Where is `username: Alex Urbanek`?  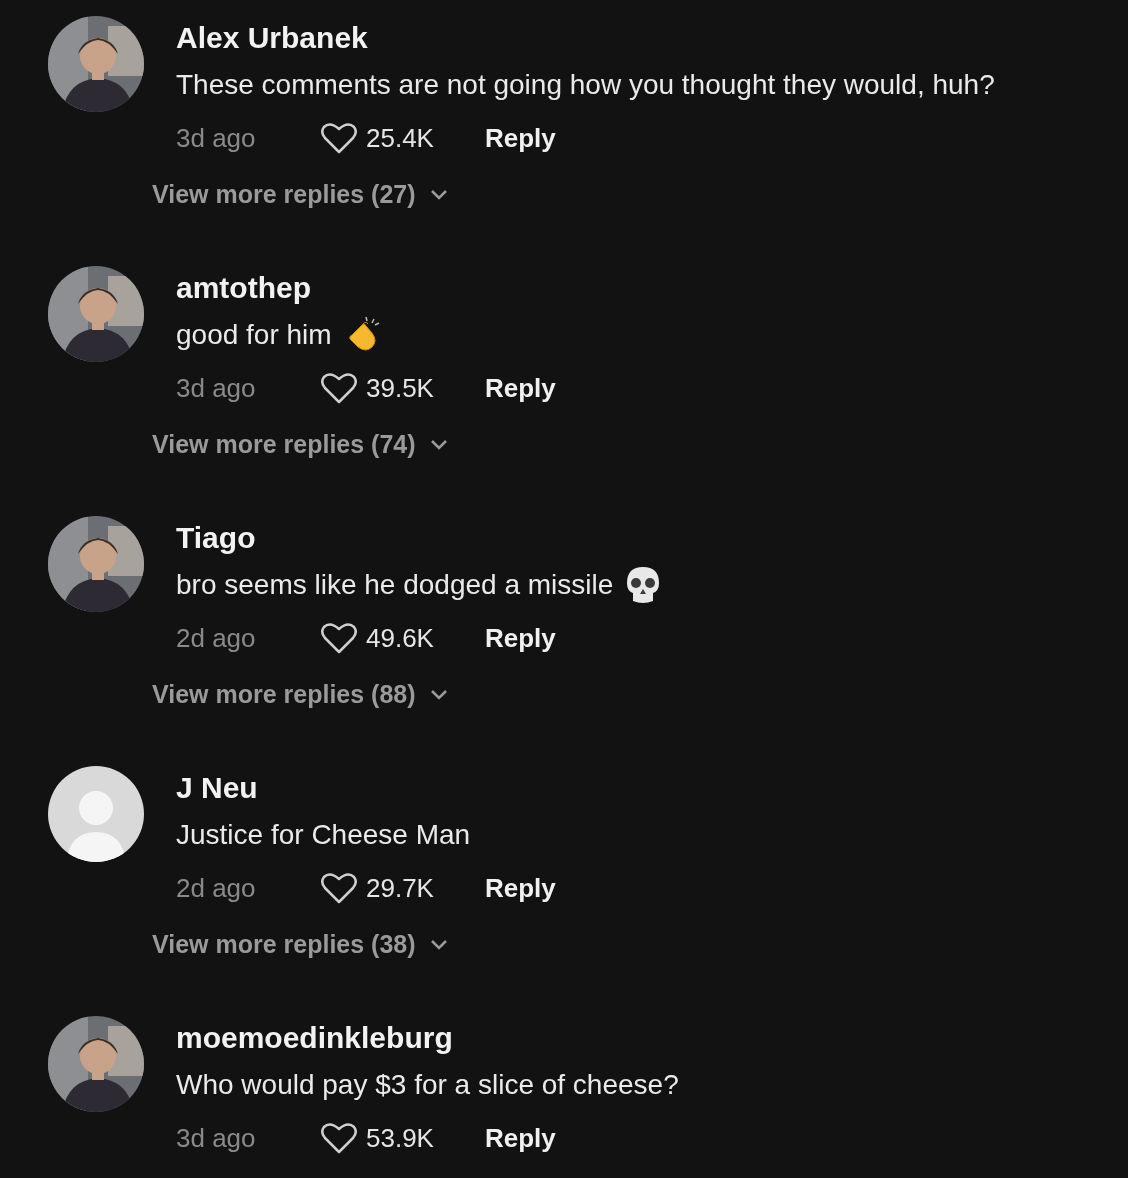 username: Alex Urbanek is located at coordinates (585, 38).